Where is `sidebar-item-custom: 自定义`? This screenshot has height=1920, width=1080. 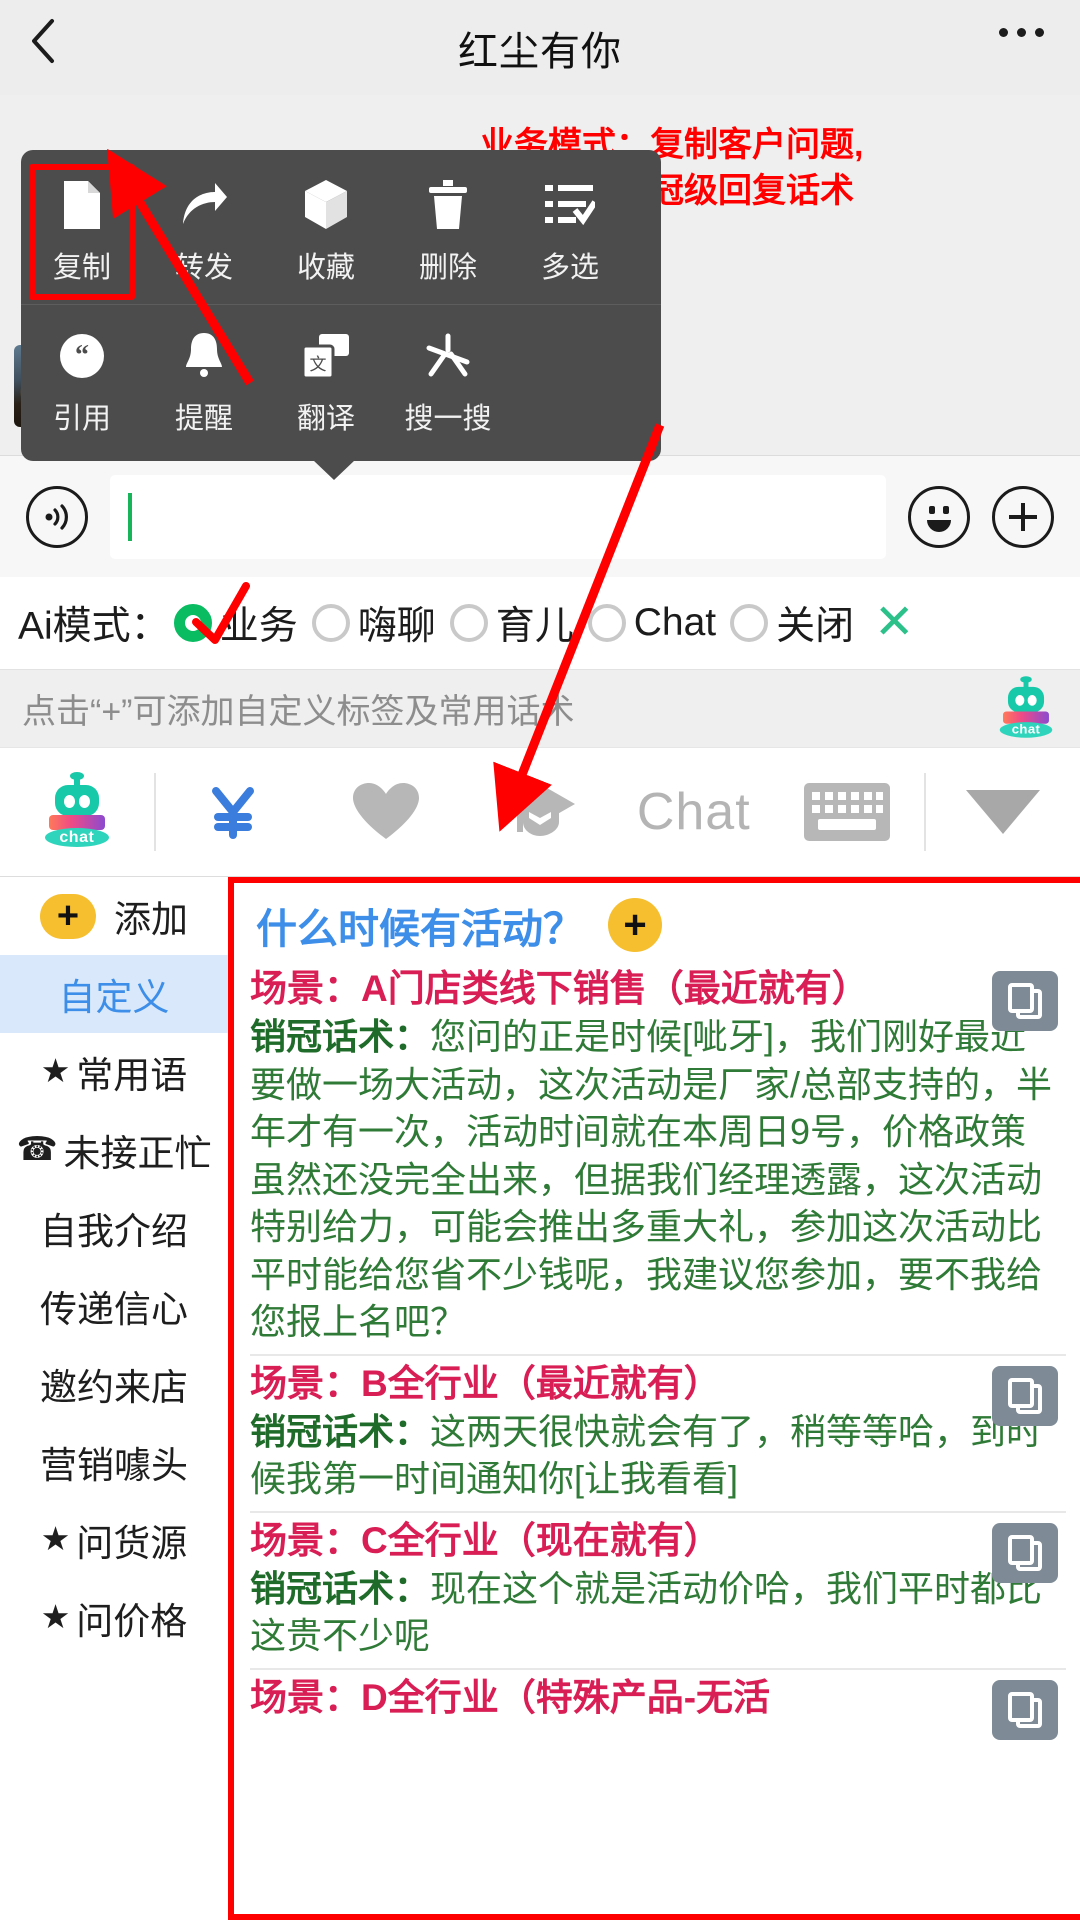 sidebar-item-custom: 自定义 is located at coordinates (114, 994).